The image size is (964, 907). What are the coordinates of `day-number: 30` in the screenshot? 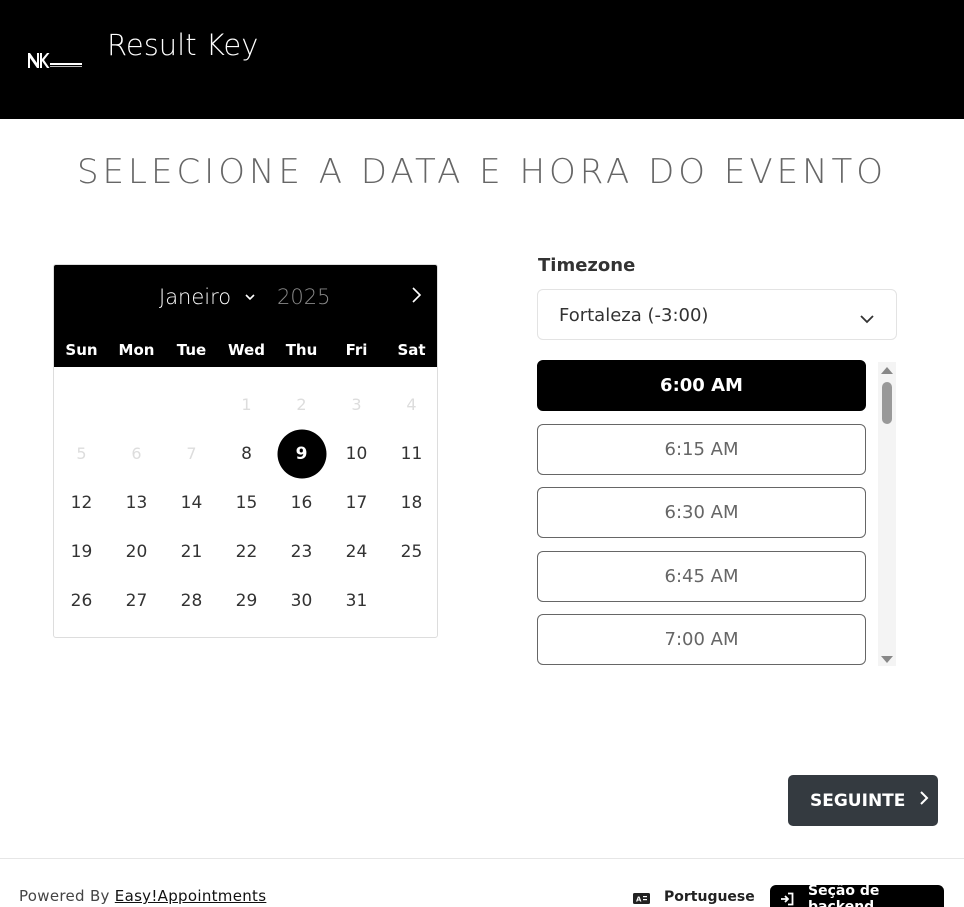 It's located at (301, 600).